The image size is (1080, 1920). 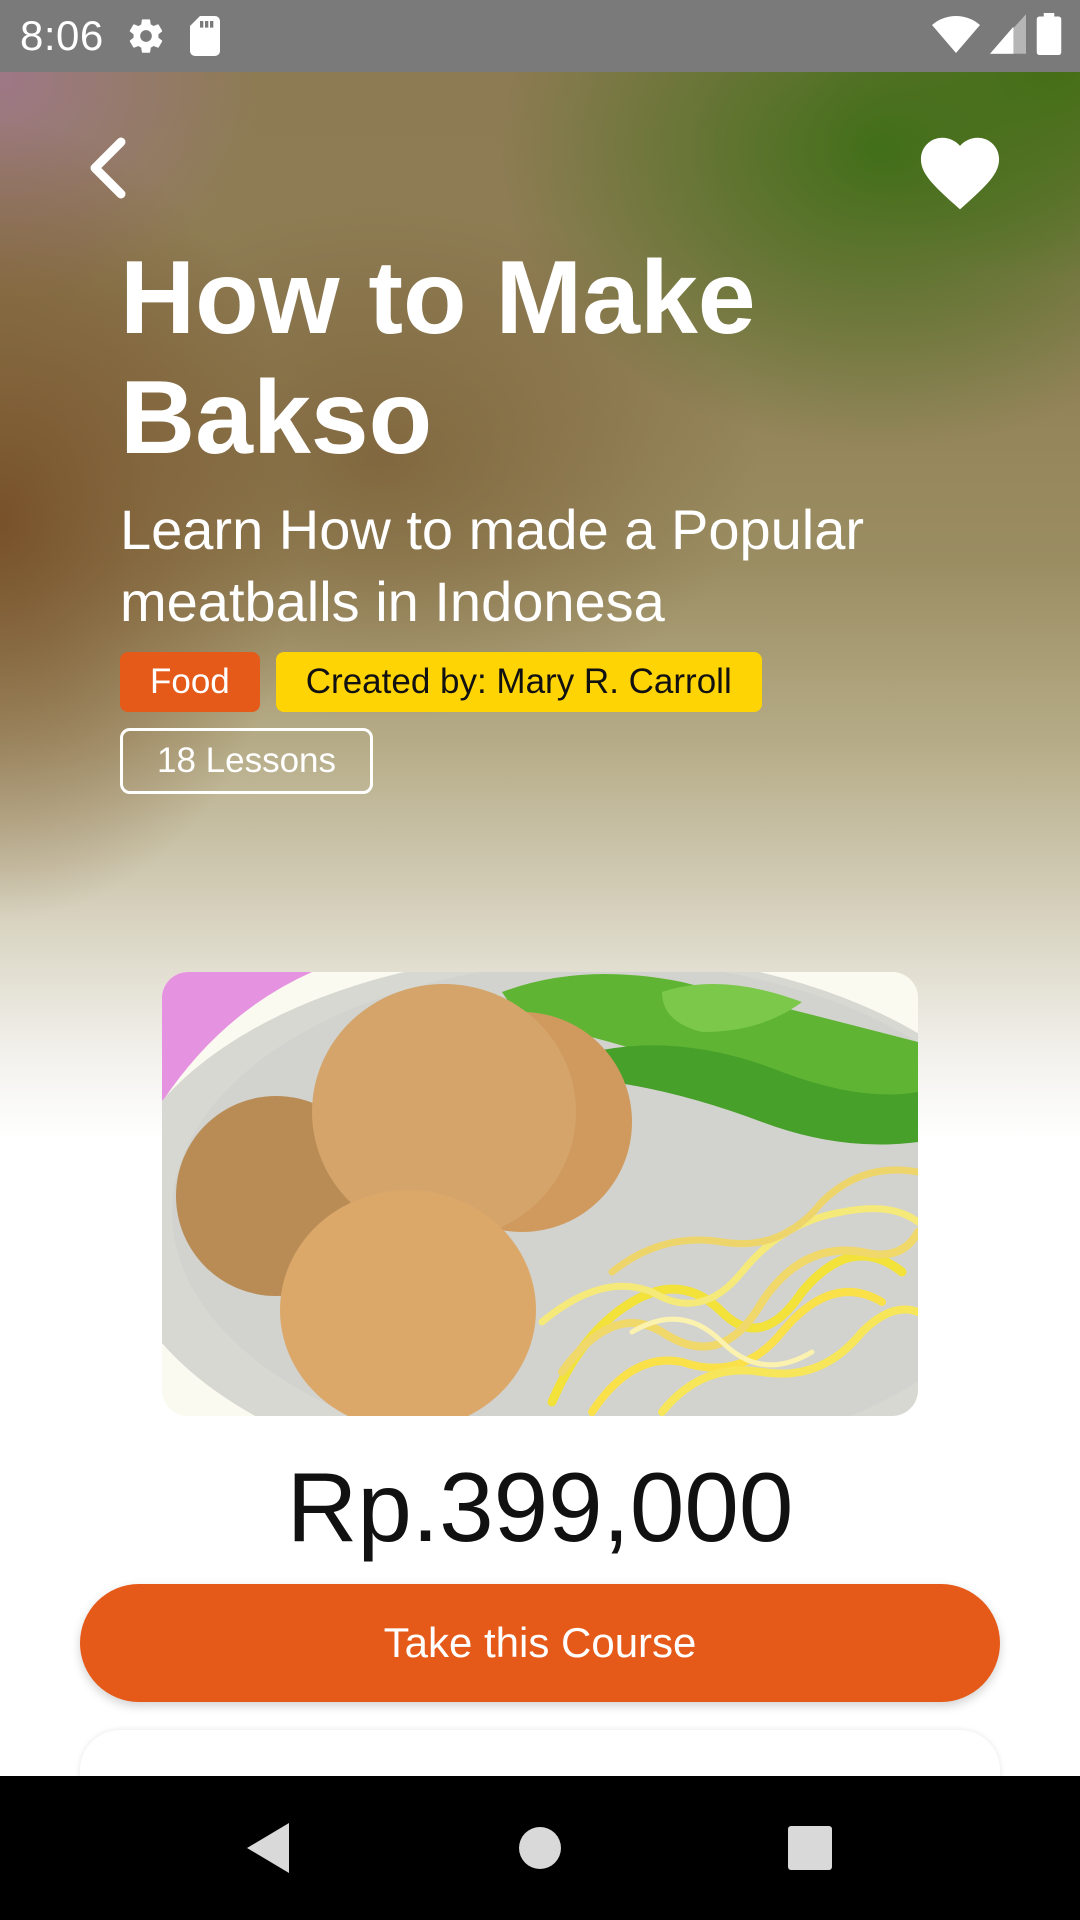 What do you see at coordinates (205, 36) in the screenshot?
I see `sd-card-icon` at bounding box center [205, 36].